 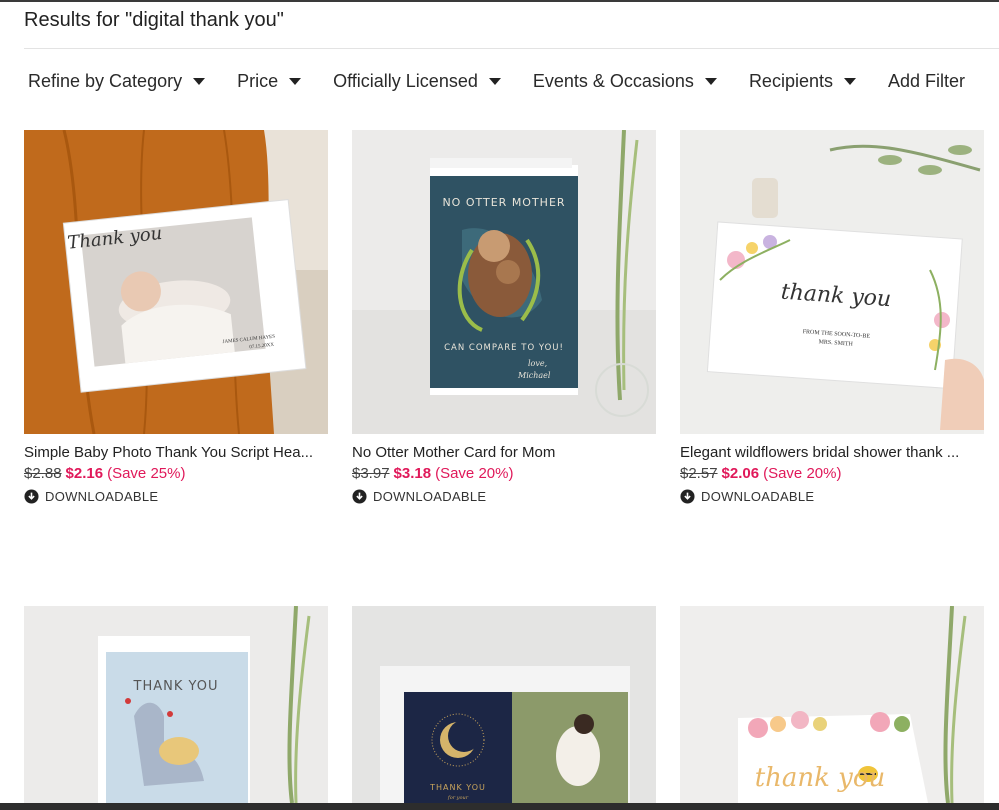 I want to click on original-price: $2.57, so click(x=699, y=473).